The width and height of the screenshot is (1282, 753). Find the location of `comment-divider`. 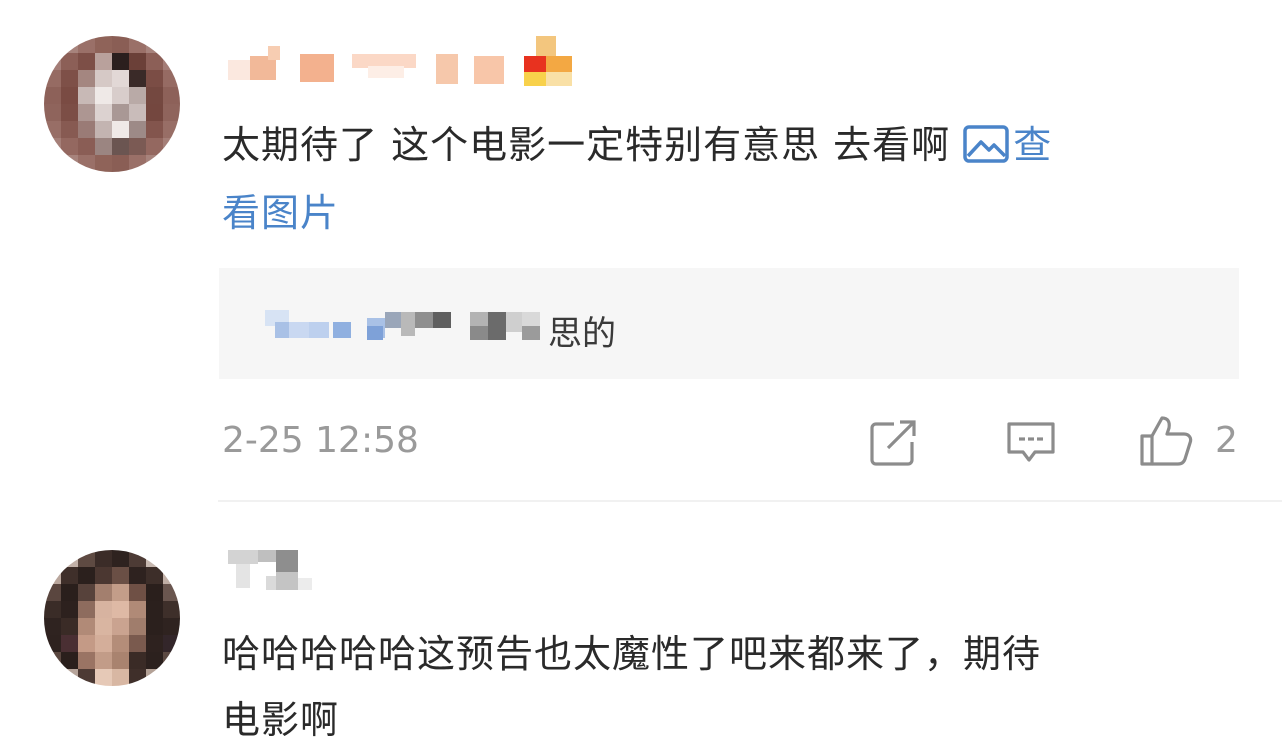

comment-divider is located at coordinates (750, 501).